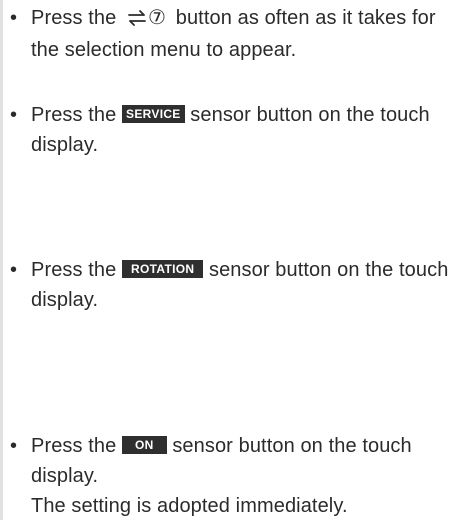 The image size is (470, 521). I want to click on swap-arrows-icon, so click(137, 20).